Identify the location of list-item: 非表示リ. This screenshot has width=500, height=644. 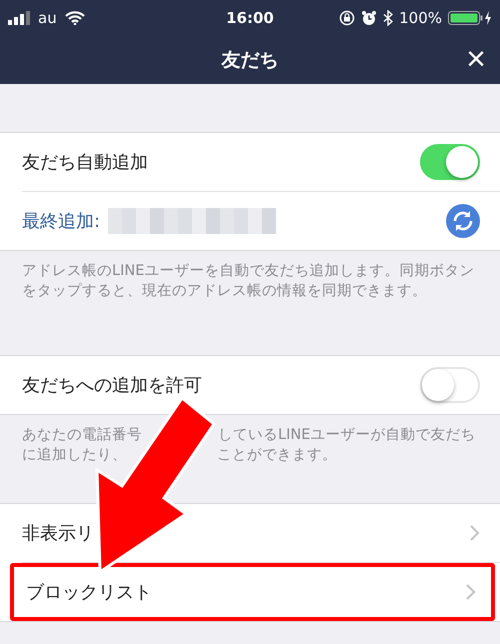
(58, 533).